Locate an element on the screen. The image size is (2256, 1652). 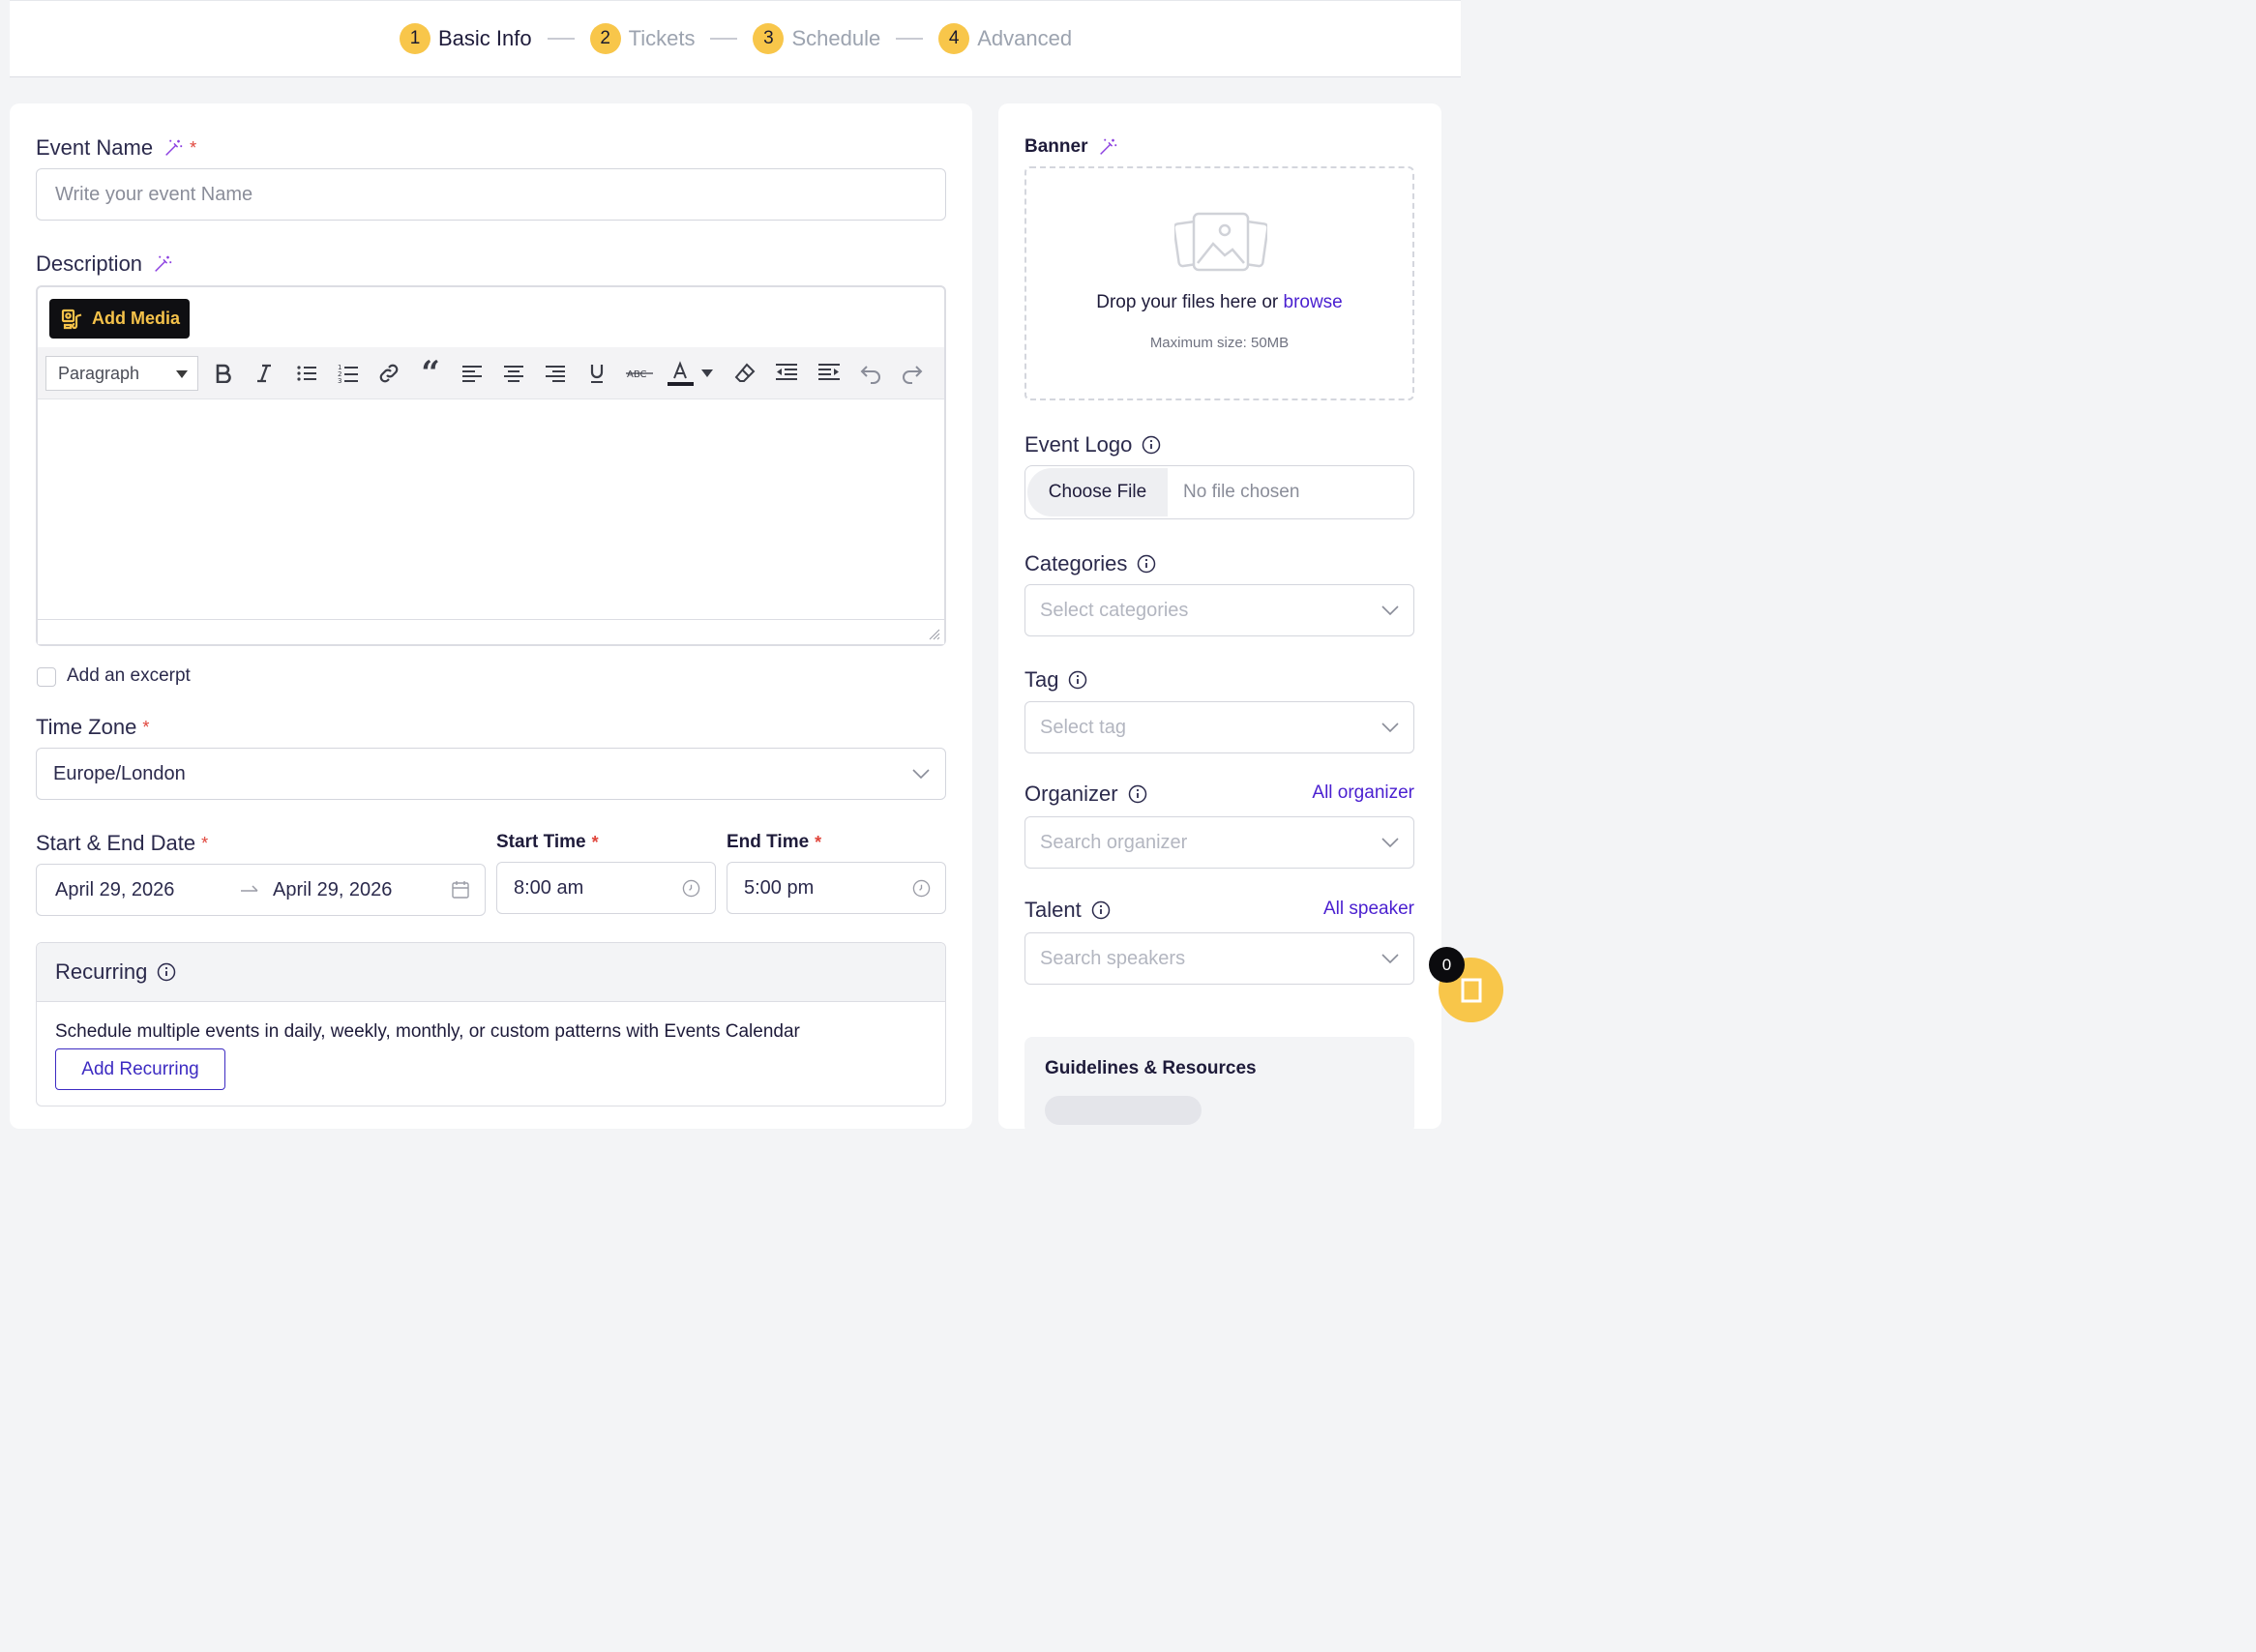
choose-file-button: Choose File is located at coordinates (1097, 492).